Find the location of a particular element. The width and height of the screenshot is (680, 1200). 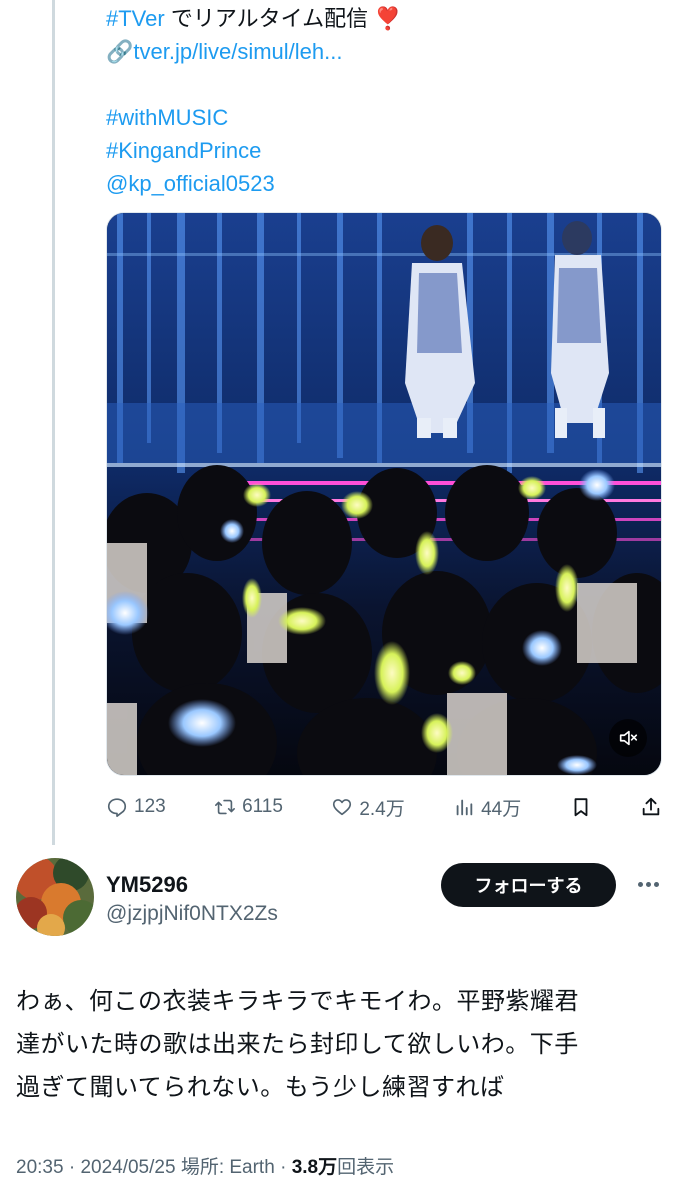

retweet-icon is located at coordinates (225, 807).